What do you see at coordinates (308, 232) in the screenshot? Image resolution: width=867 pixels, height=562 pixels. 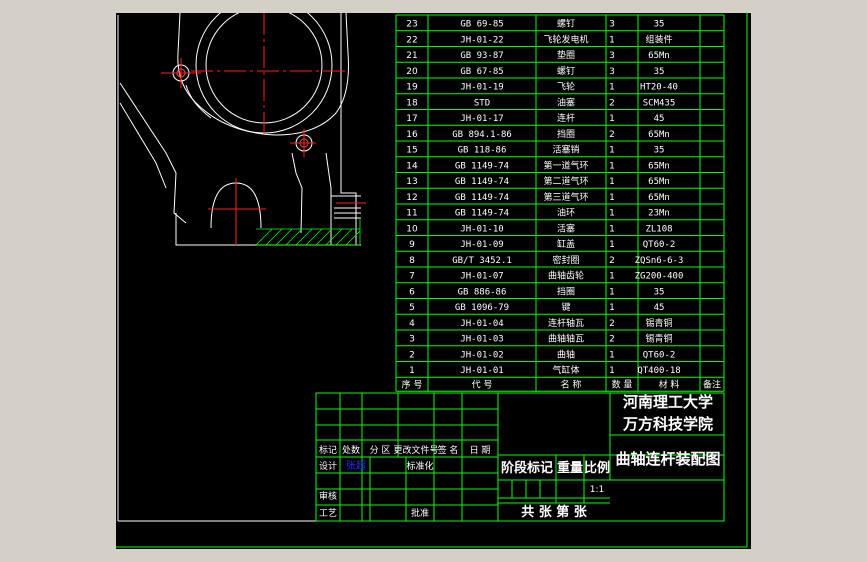 I see `section-hatch` at bounding box center [308, 232].